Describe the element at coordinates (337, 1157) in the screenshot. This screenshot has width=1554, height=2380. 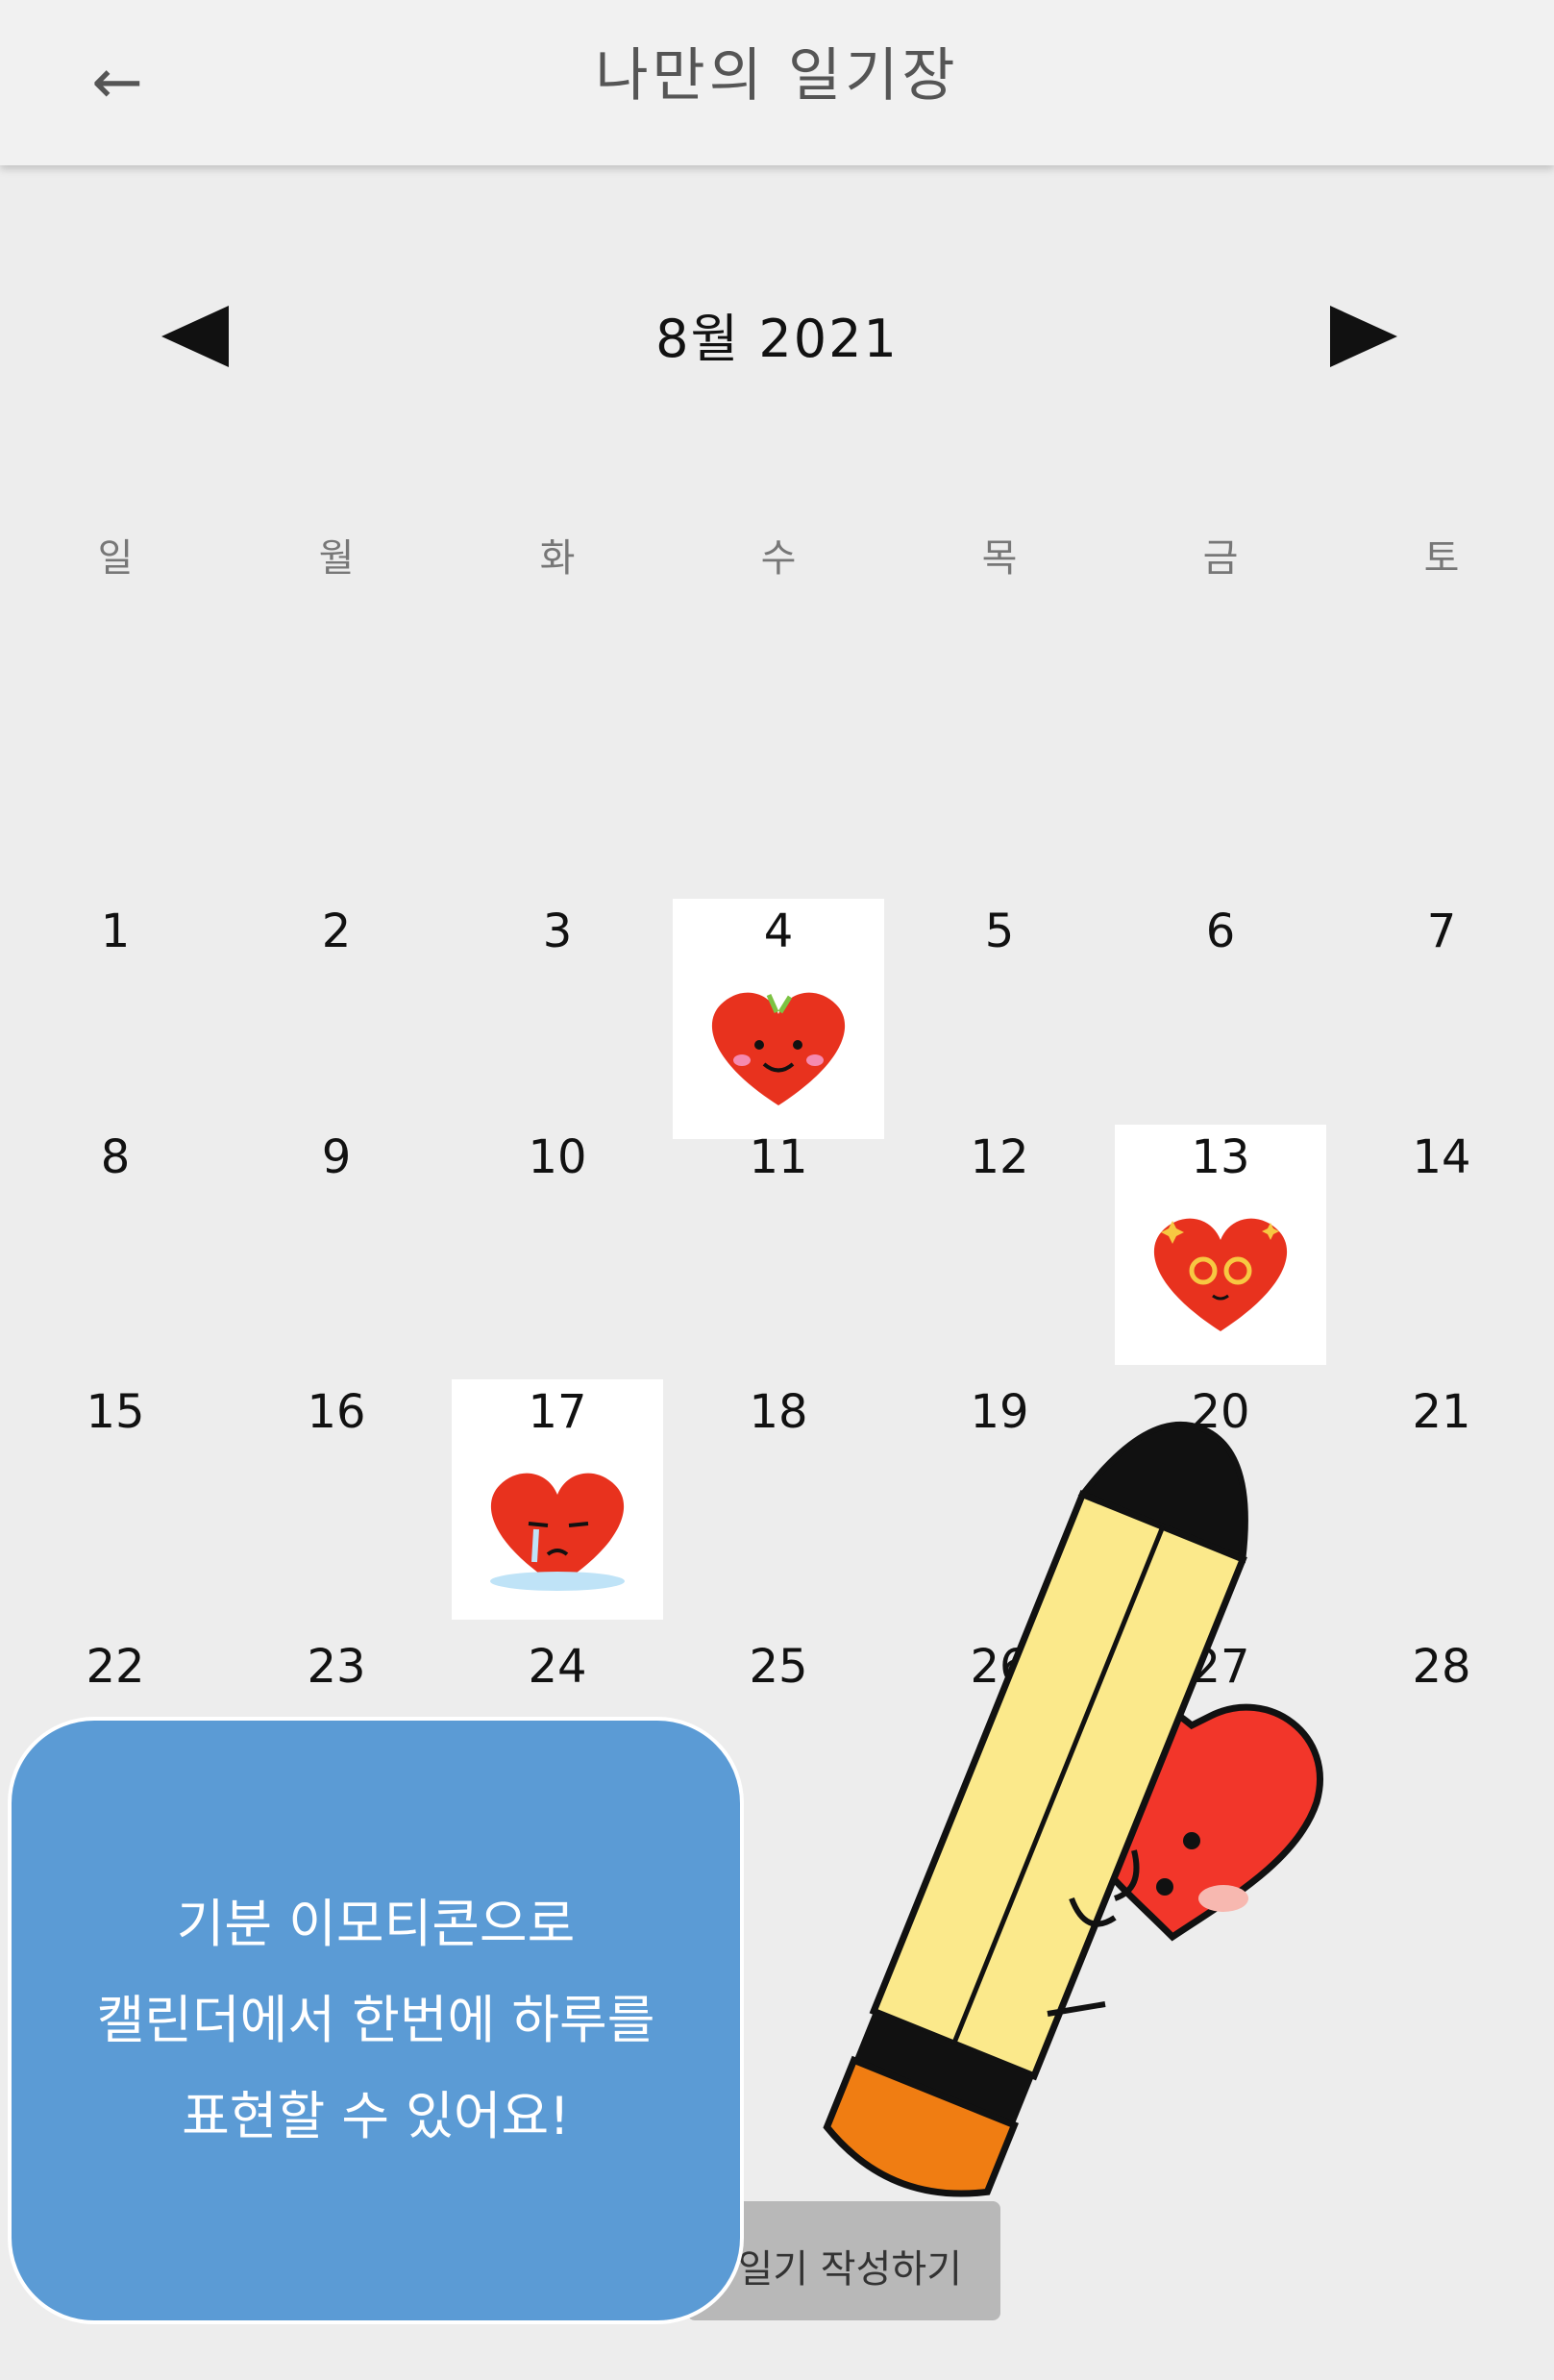
I see `day-number: 9` at that location.